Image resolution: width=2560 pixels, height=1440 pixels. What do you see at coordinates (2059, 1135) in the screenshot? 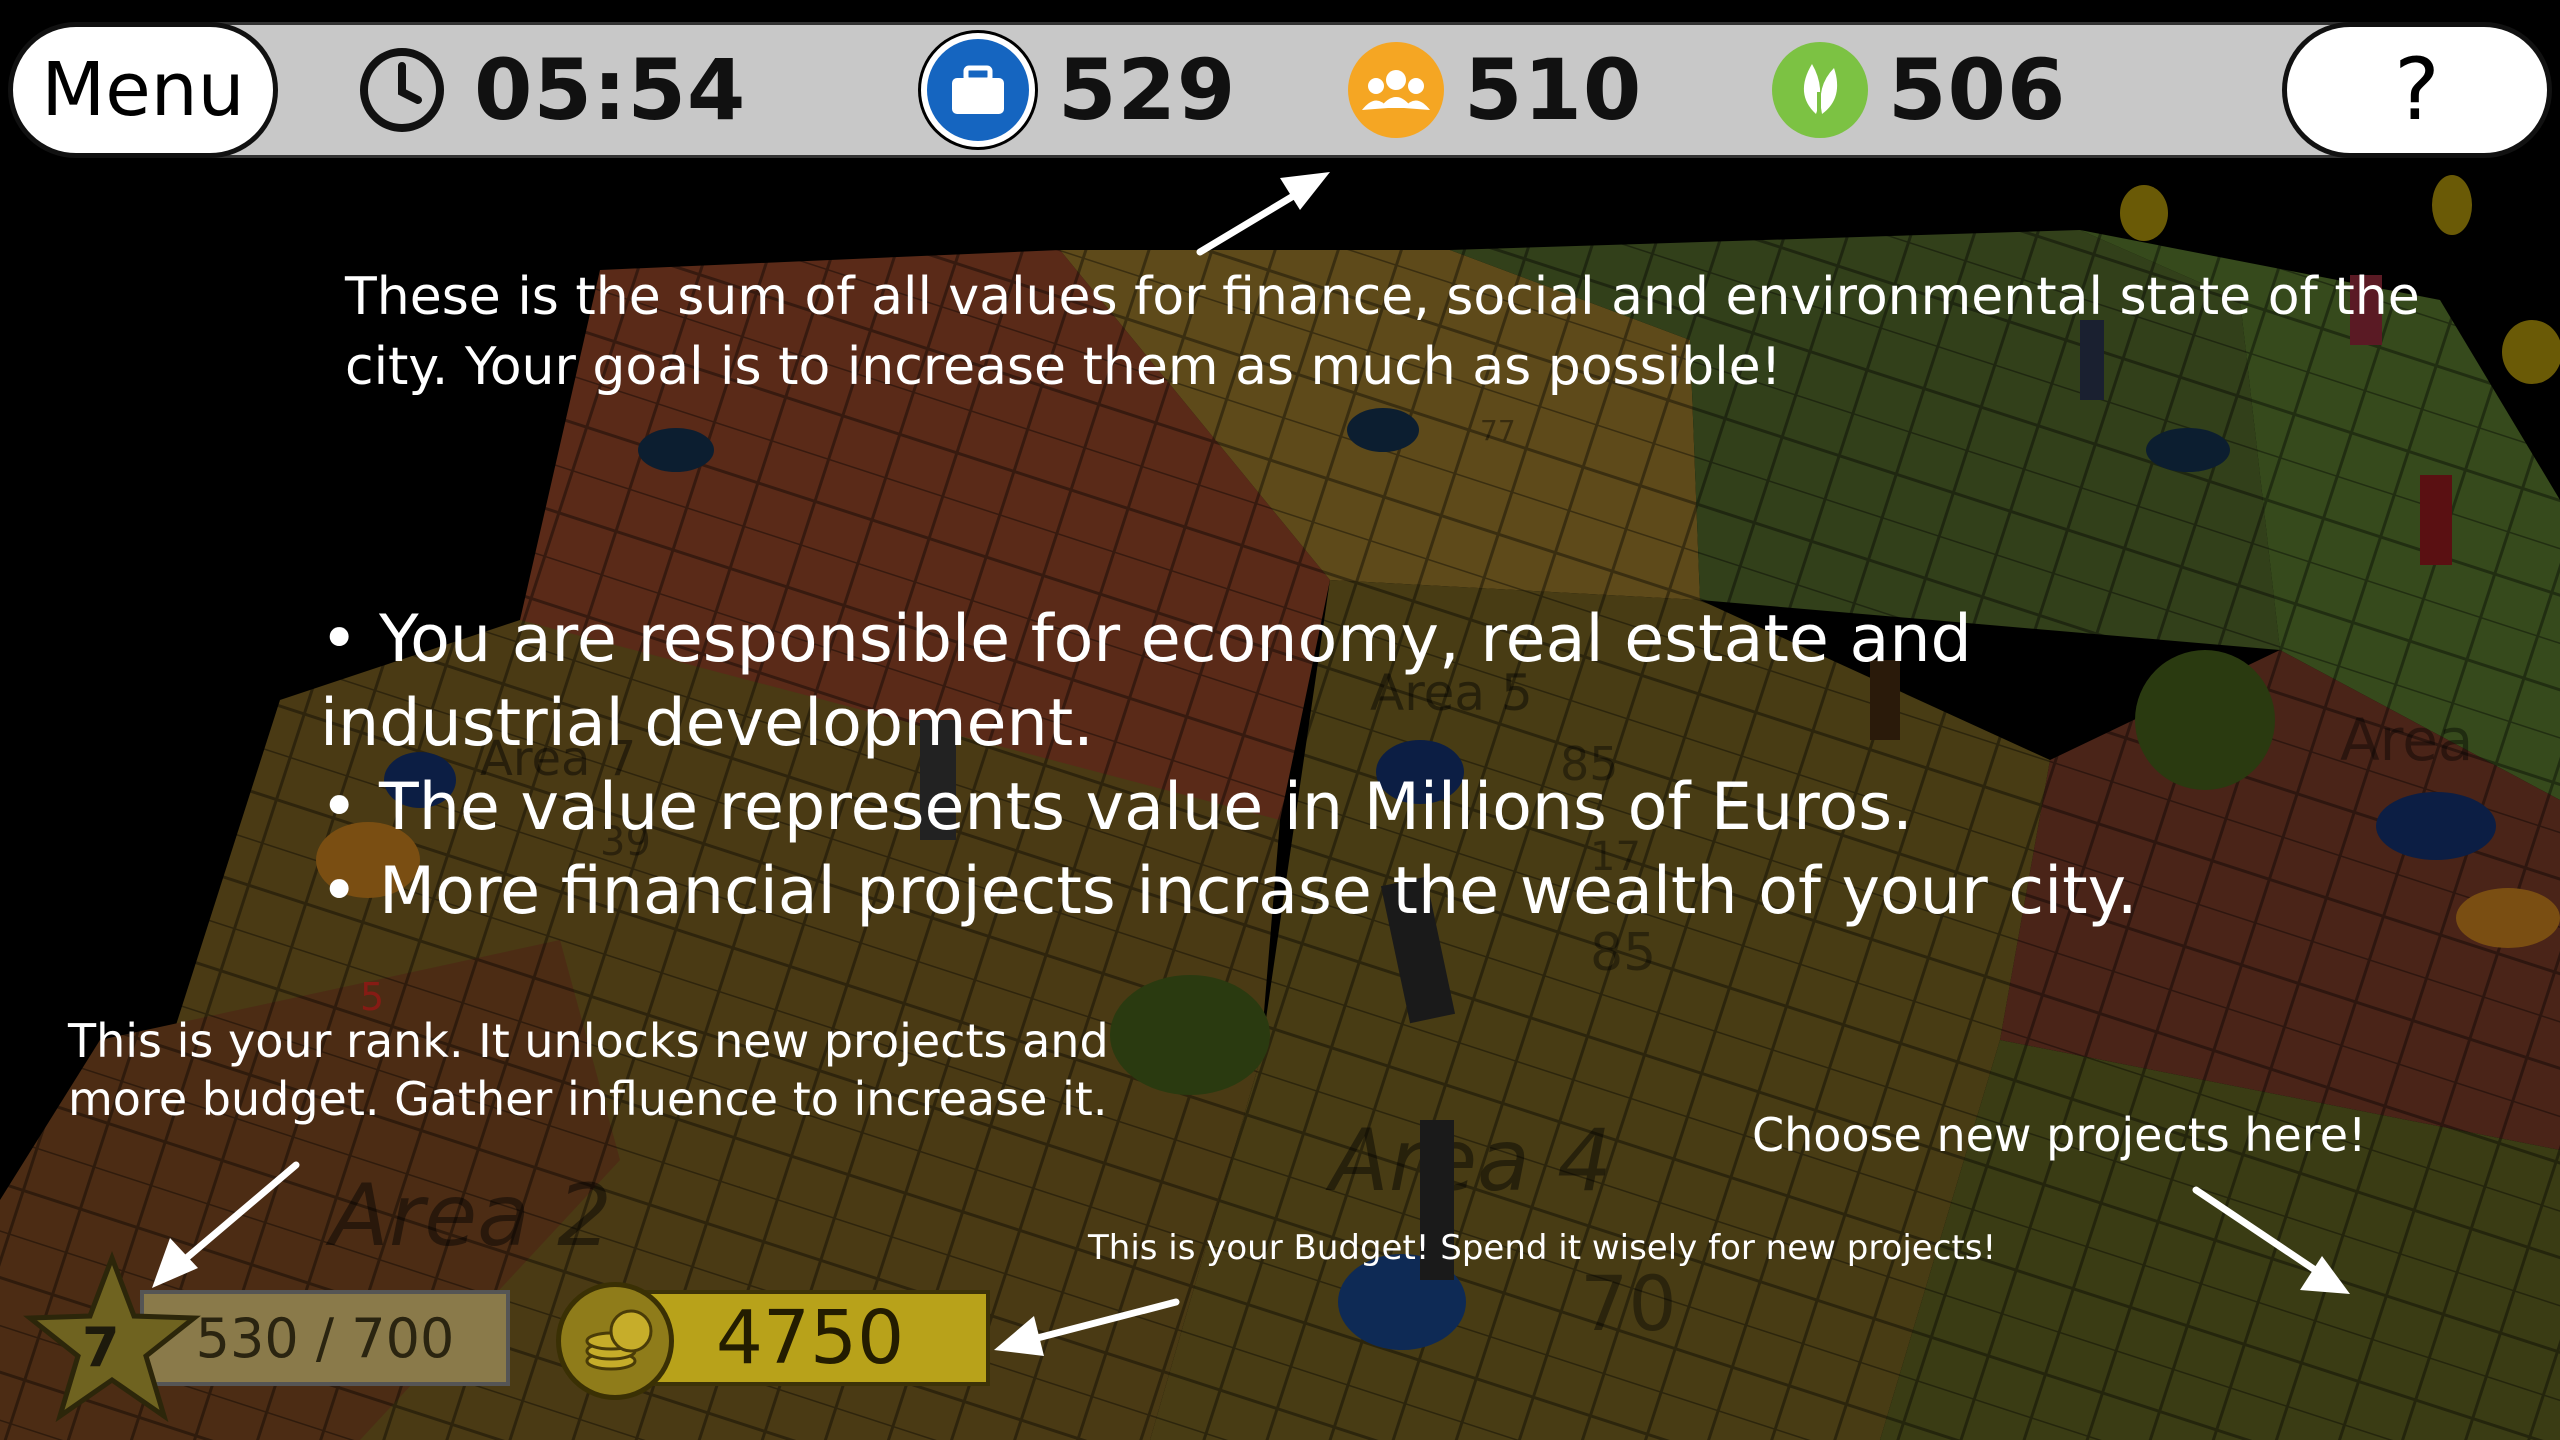
I see `projects-hint: Choose new projects here!` at bounding box center [2059, 1135].